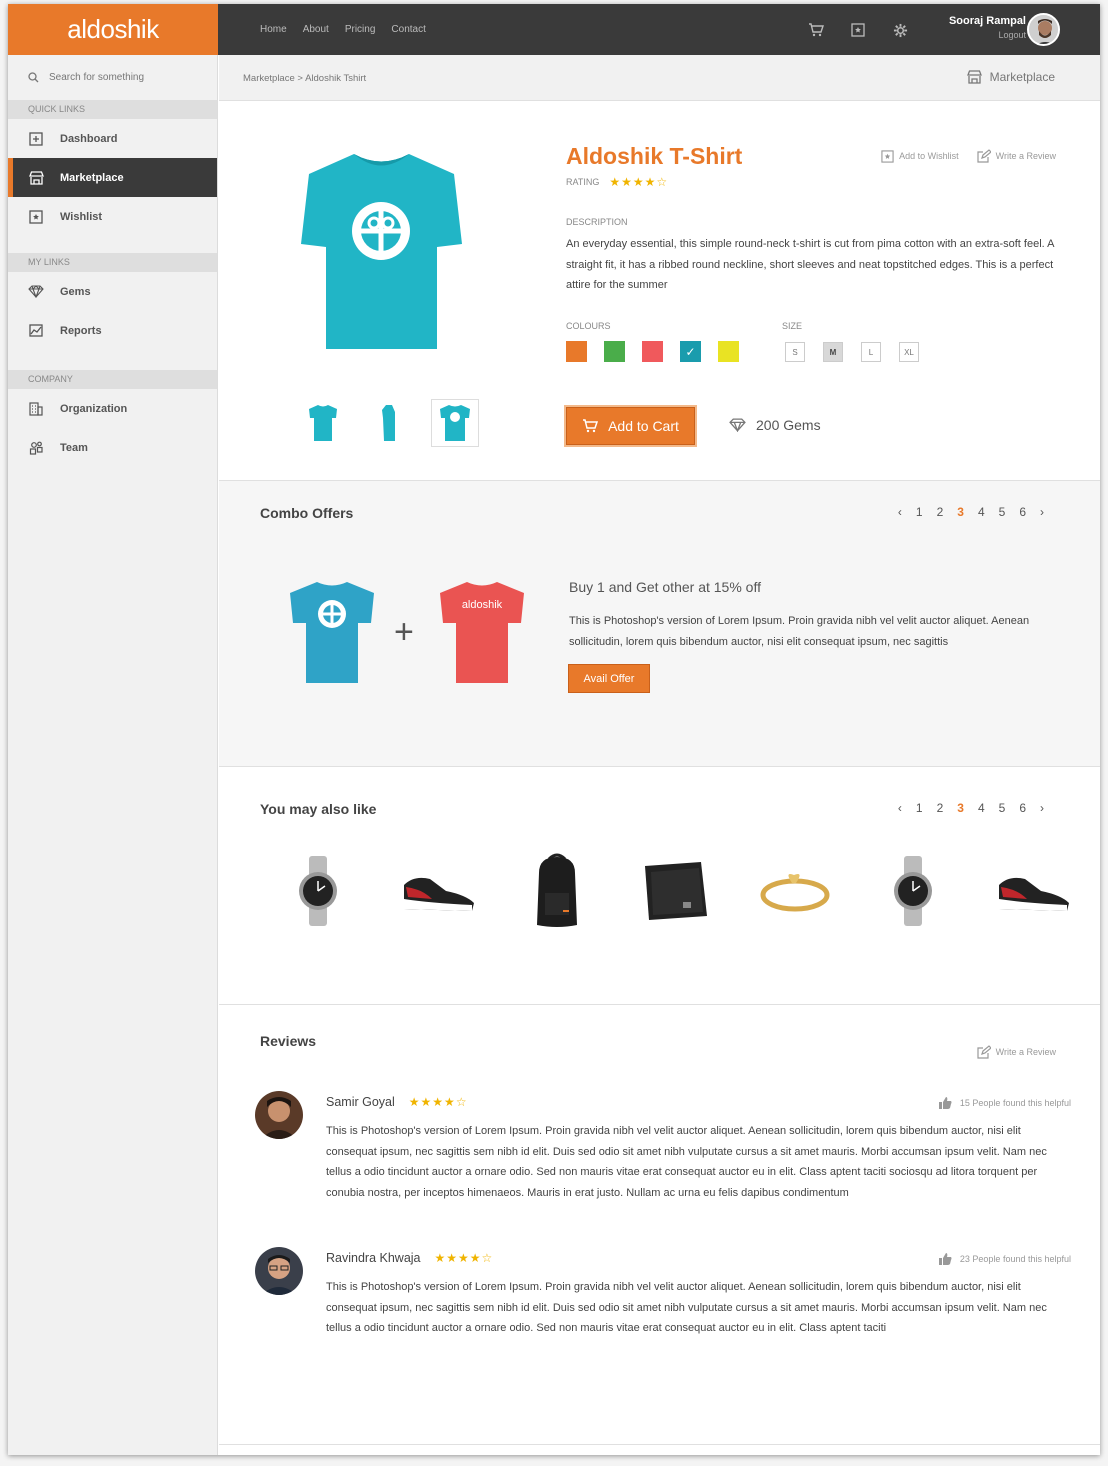 This screenshot has width=1108, height=1466. Describe the element at coordinates (833, 352) in the screenshot. I see `size-option: M` at that location.